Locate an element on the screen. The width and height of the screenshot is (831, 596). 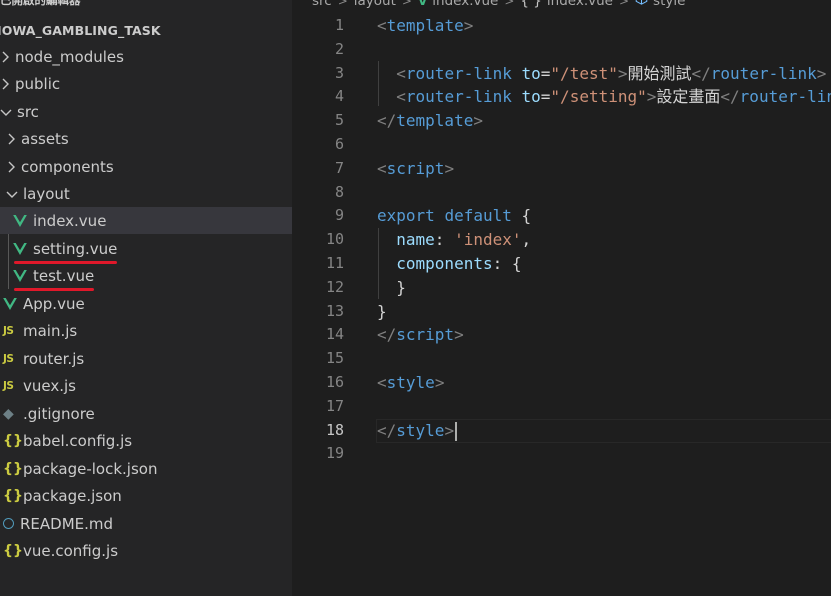
line-number: 7 is located at coordinates (339, 167).